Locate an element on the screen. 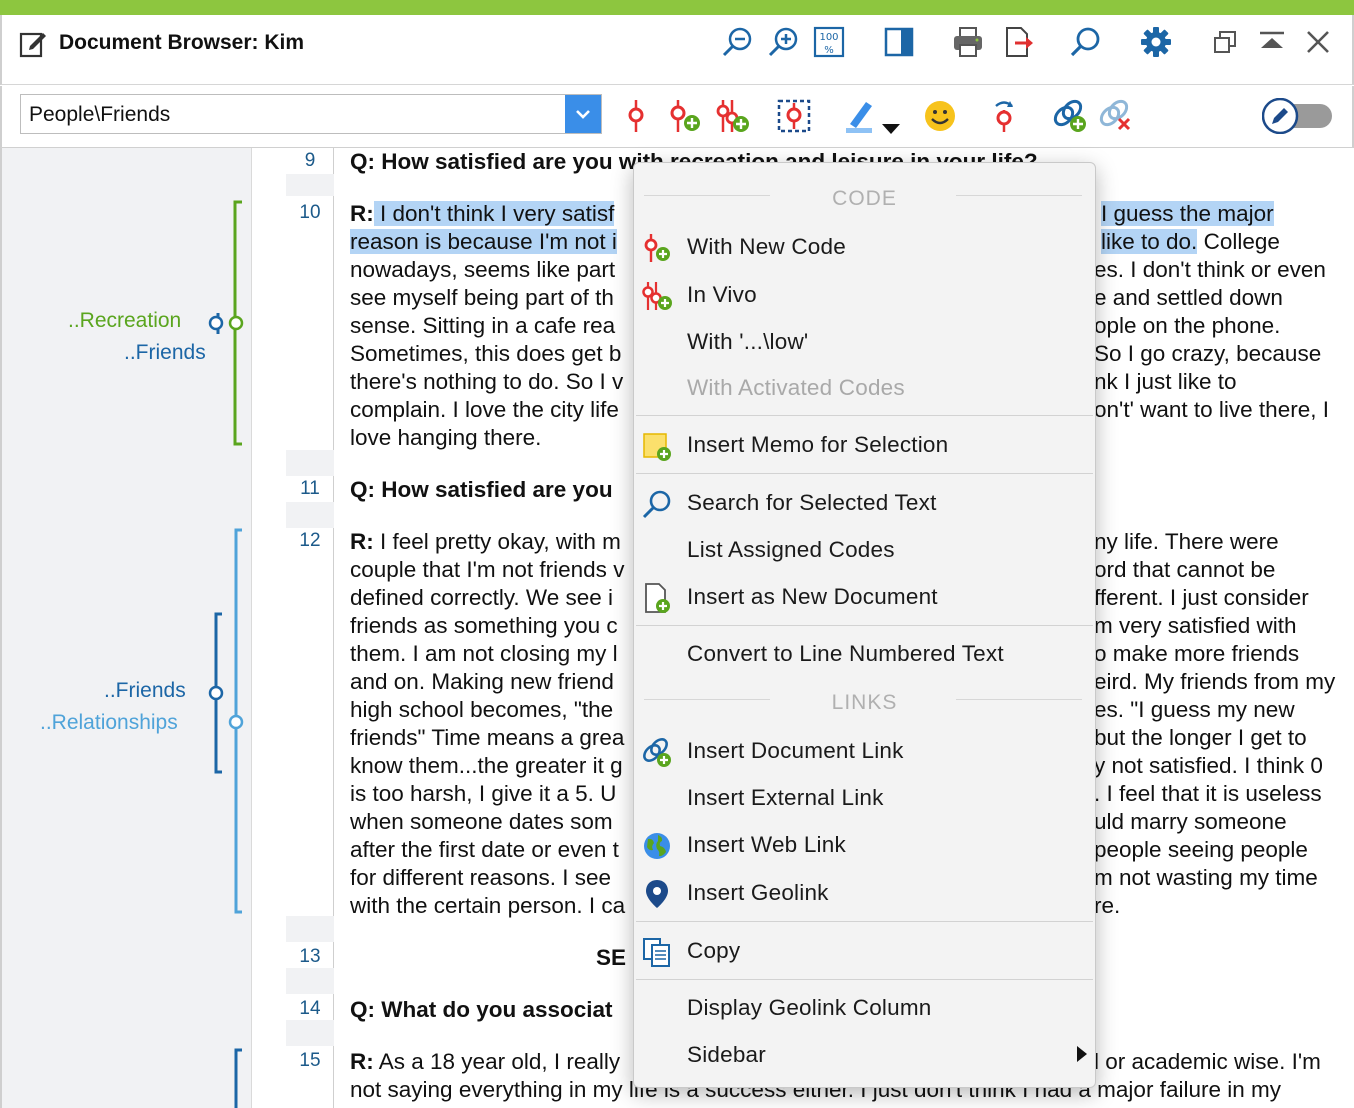 This screenshot has height=1108, width=1354. menu-item-list-assigned-codes: List Assigned Codes is located at coordinates (791, 550).